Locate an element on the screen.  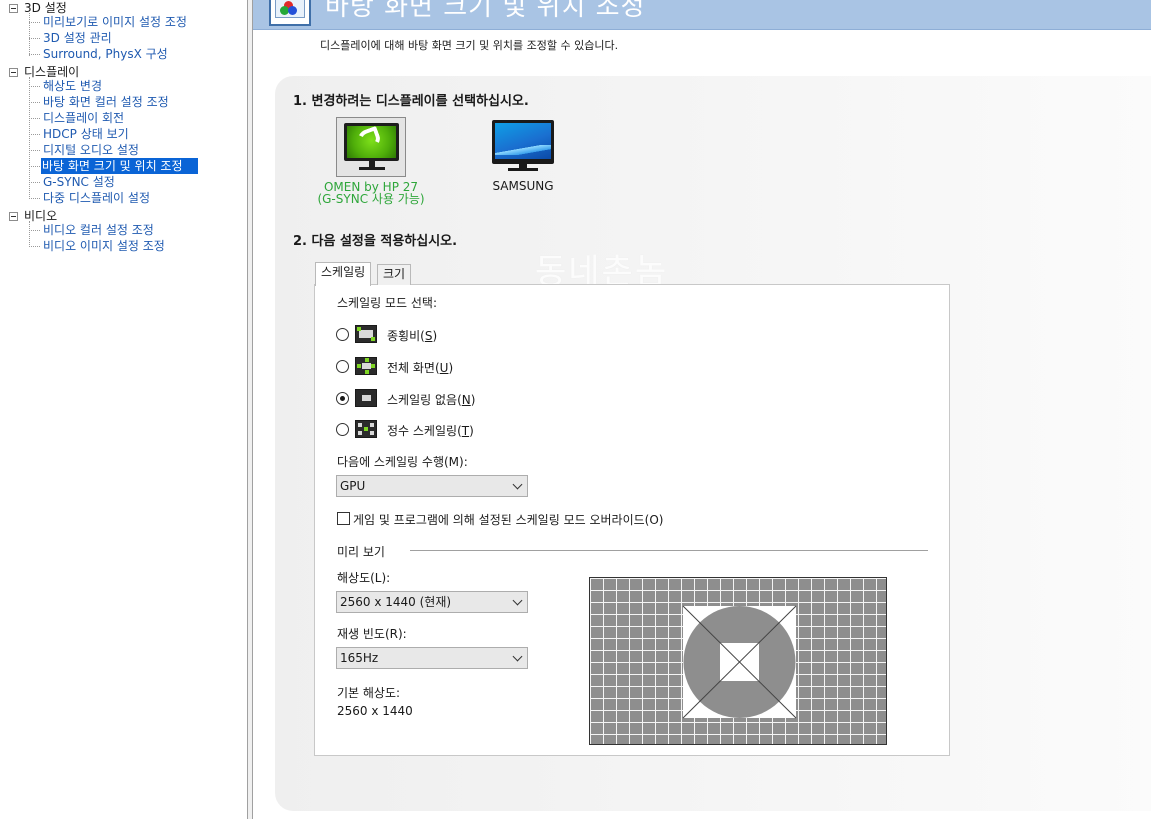
select-value: 2560 x 1440 (현재) is located at coordinates (396, 602).